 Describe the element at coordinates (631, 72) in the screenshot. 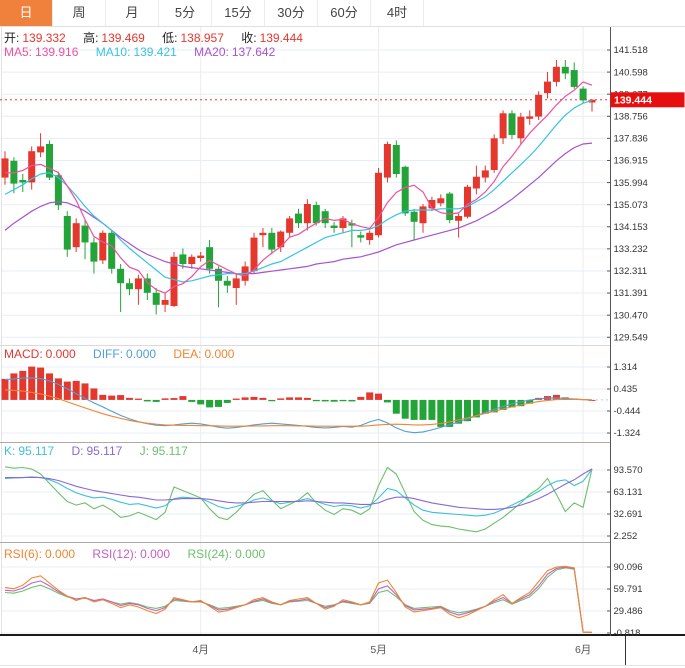

I see `svg-text: 140.598` at that location.